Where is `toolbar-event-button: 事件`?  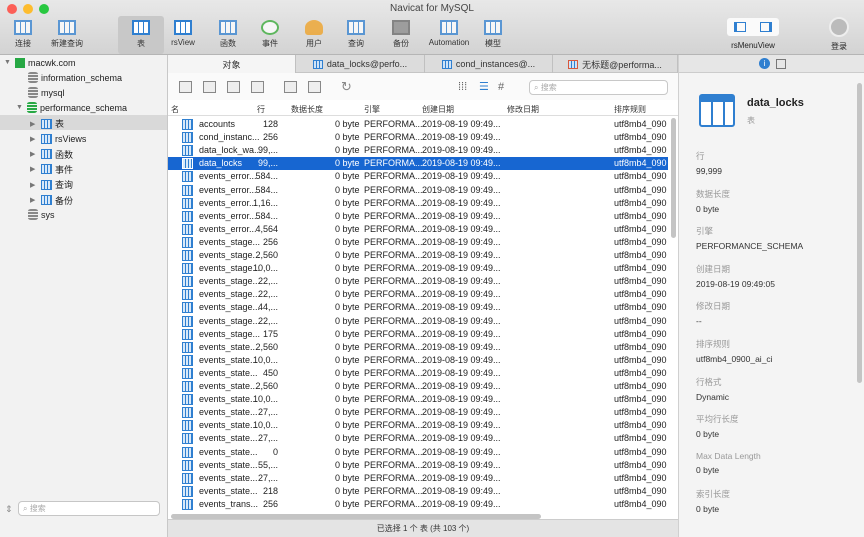 toolbar-event-button: 事件 is located at coordinates (270, 35).